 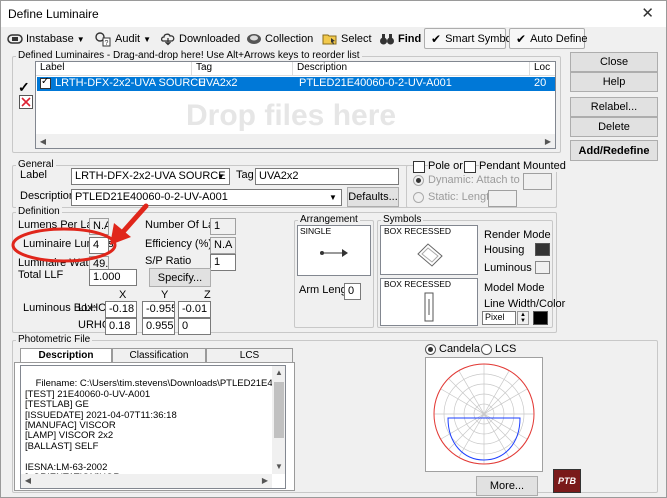 What do you see at coordinates (66, 355) in the screenshot?
I see `tab-description: Description` at bounding box center [66, 355].